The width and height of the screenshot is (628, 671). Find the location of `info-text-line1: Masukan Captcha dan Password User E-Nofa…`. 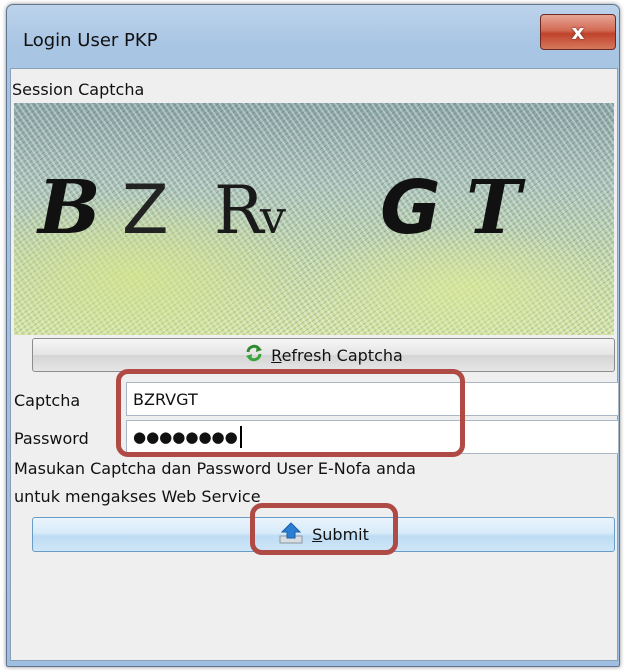

info-text-line1: Masukan Captcha dan Password User E-Nofa… is located at coordinates (215, 468).